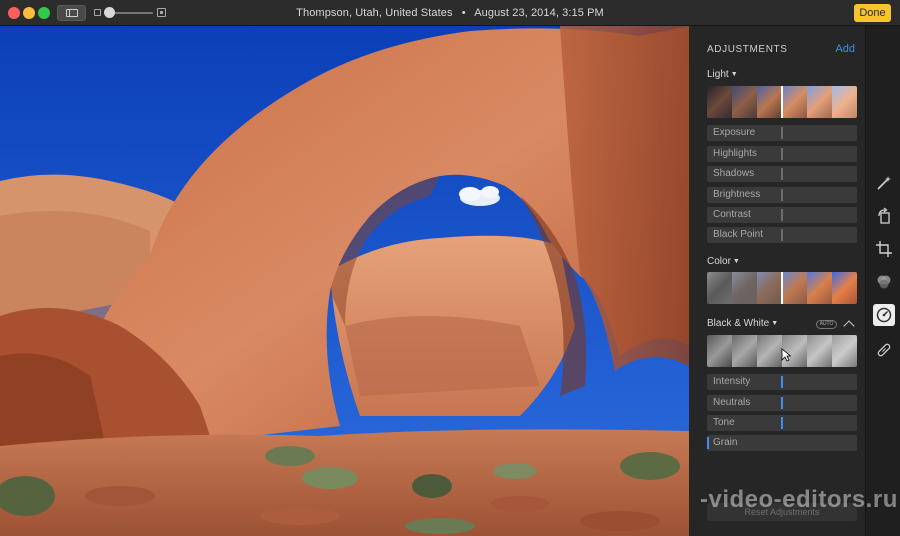 This screenshot has height=536, width=900. I want to click on crop-icon, so click(884, 249).